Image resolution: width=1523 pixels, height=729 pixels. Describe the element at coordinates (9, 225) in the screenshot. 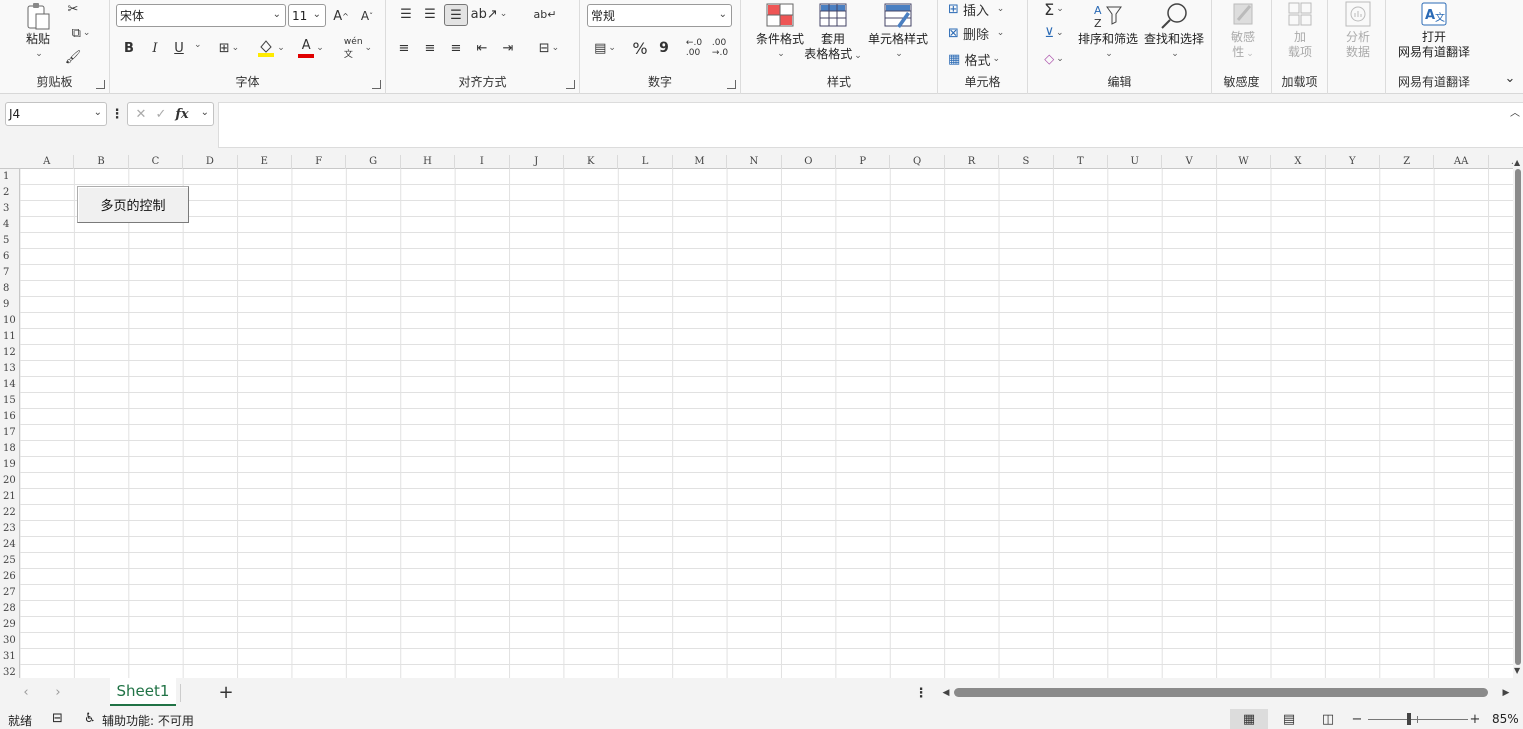

I see `row-header: 4` at that location.